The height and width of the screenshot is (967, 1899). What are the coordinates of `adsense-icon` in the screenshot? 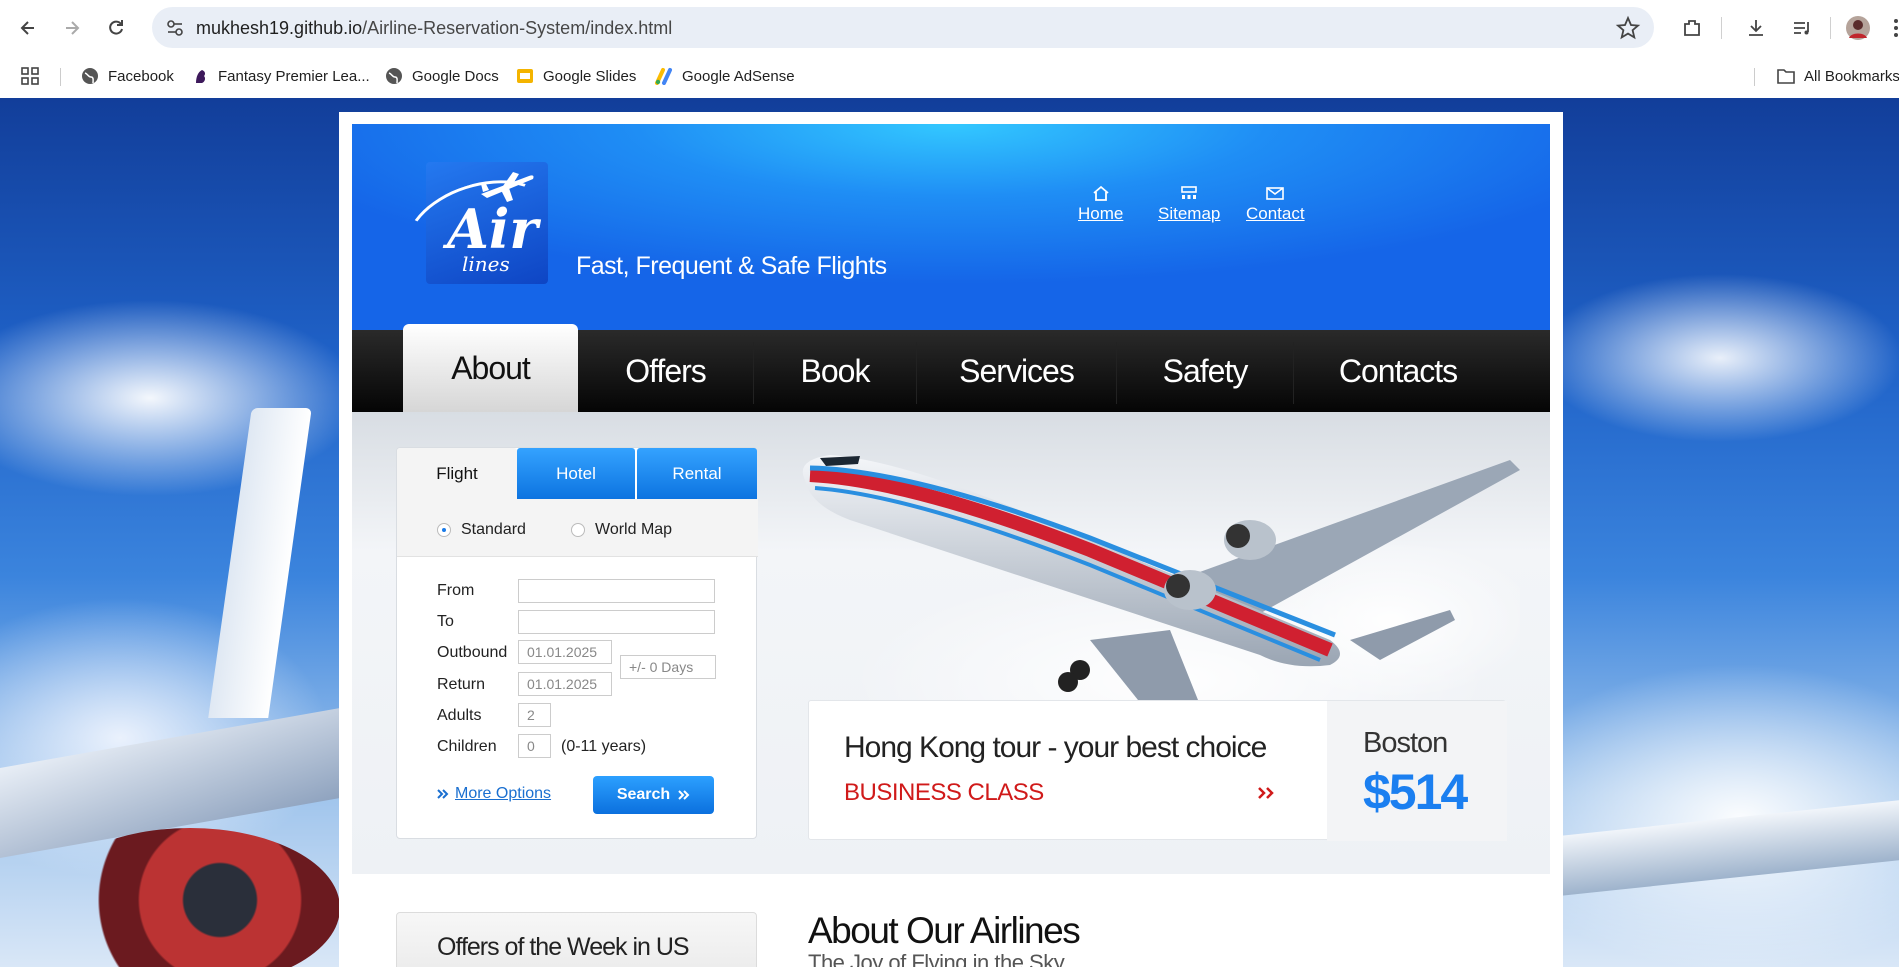 It's located at (664, 76).